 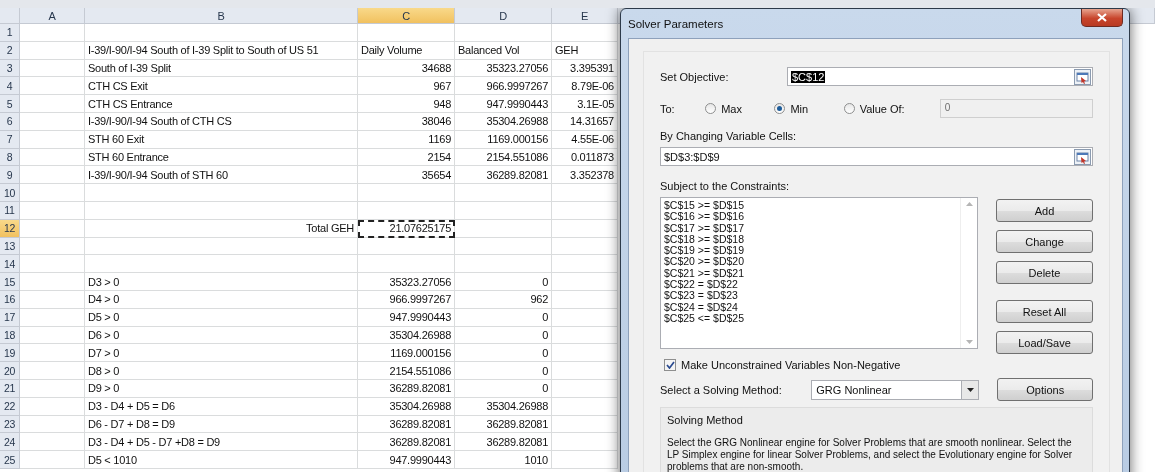 What do you see at coordinates (503, 299) in the screenshot?
I see `table-cell: 962` at bounding box center [503, 299].